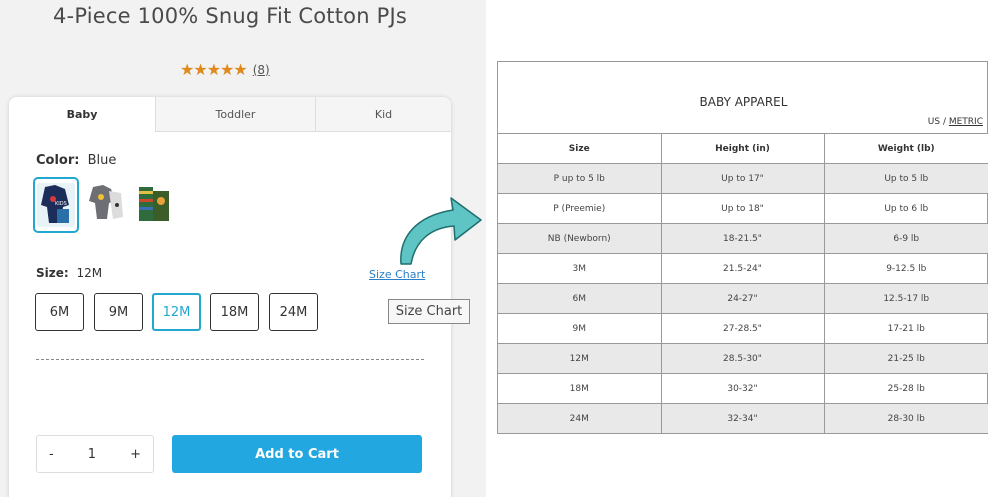  What do you see at coordinates (905, 358) in the screenshot?
I see `table-cell: 21-25 lb` at bounding box center [905, 358].